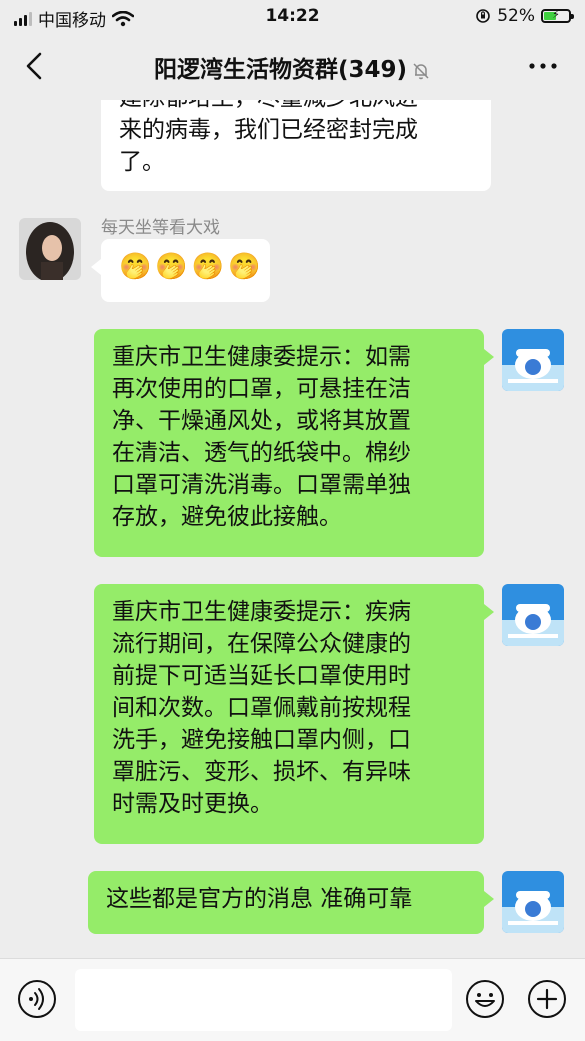 The width and height of the screenshot is (585, 1041). What do you see at coordinates (261, 708) in the screenshot?
I see `message-text-line: 间和次数。口罩佩戴前按规程` at bounding box center [261, 708].